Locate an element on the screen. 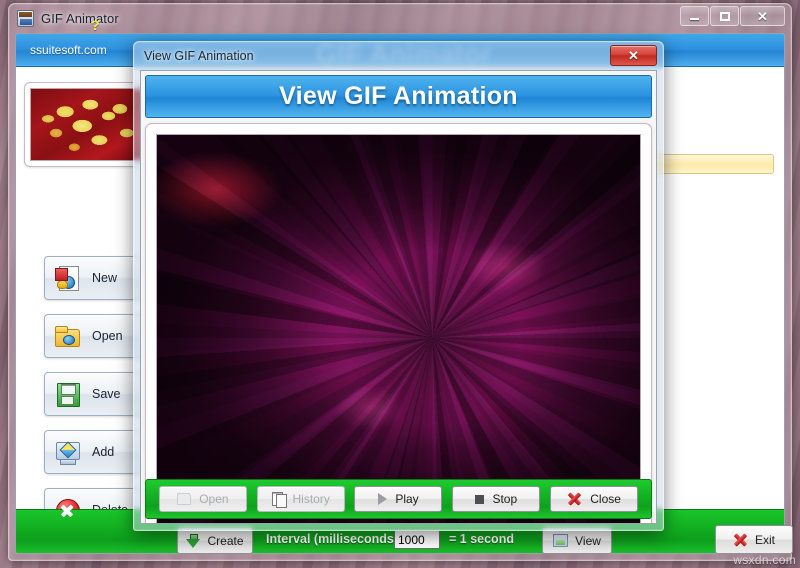 This screenshot has height=568, width=800. dialog-stop-label: Stop is located at coordinates (505, 499).